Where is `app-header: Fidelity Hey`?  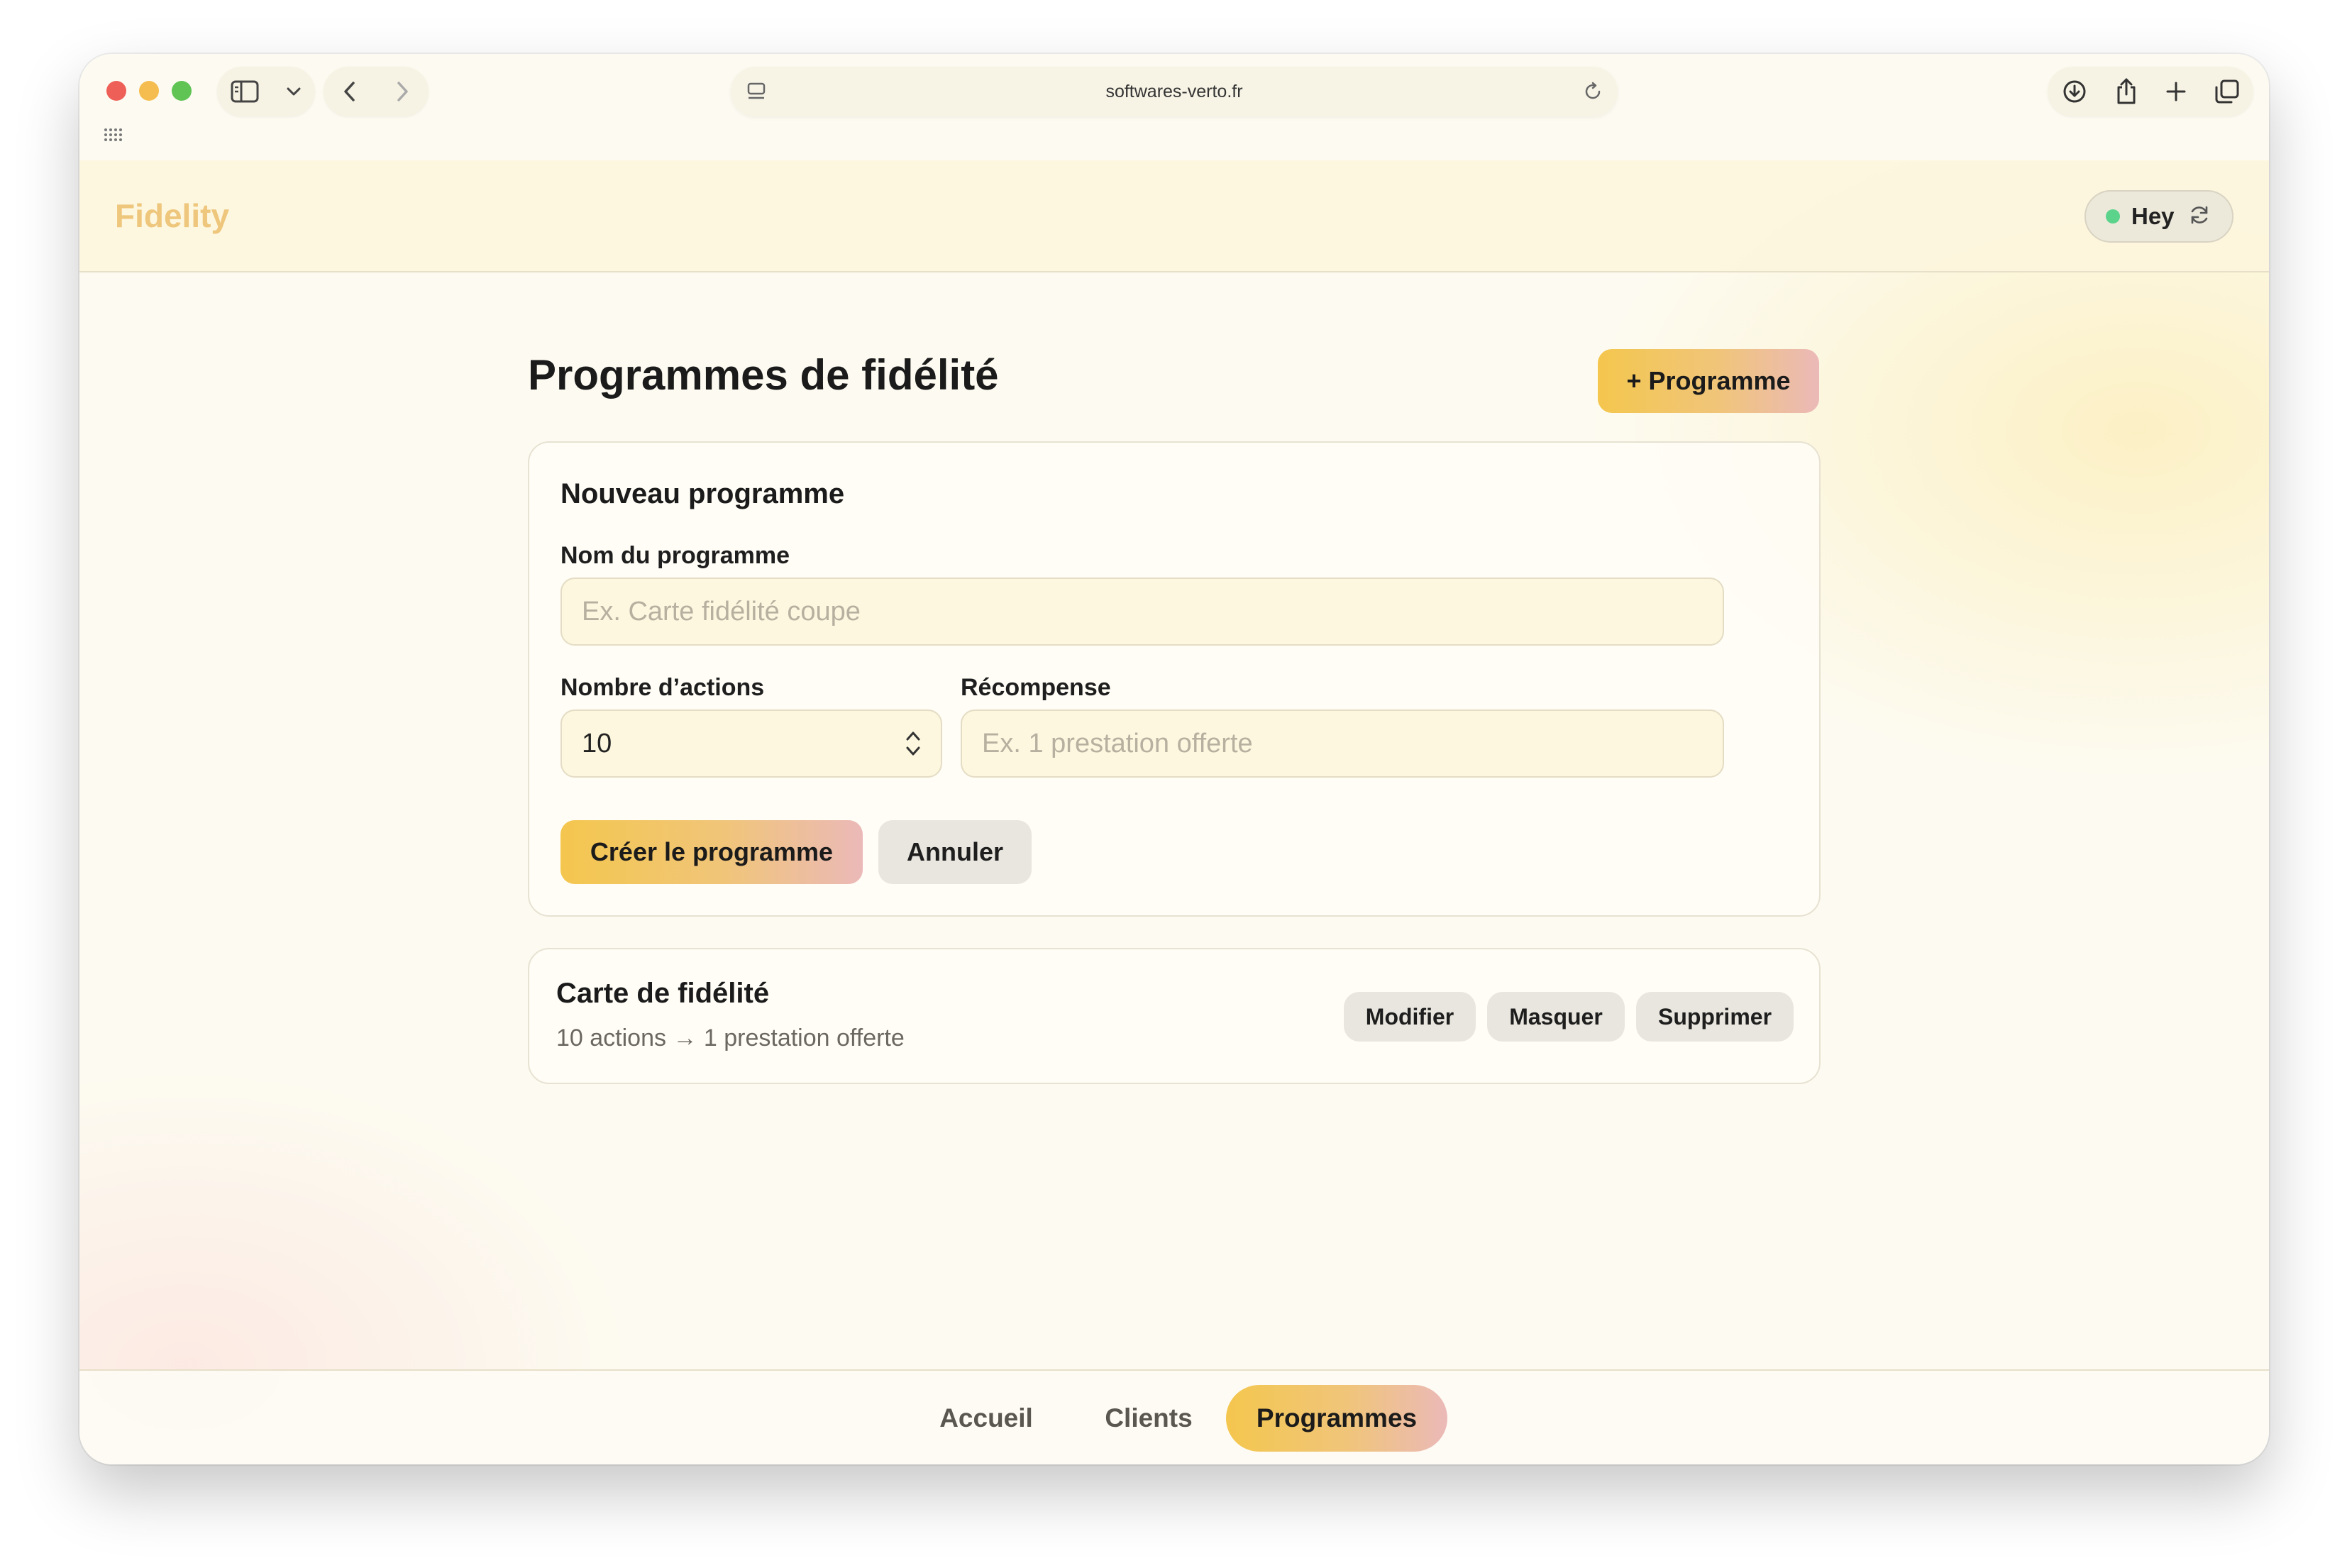 app-header: Fidelity Hey is located at coordinates (1174, 216).